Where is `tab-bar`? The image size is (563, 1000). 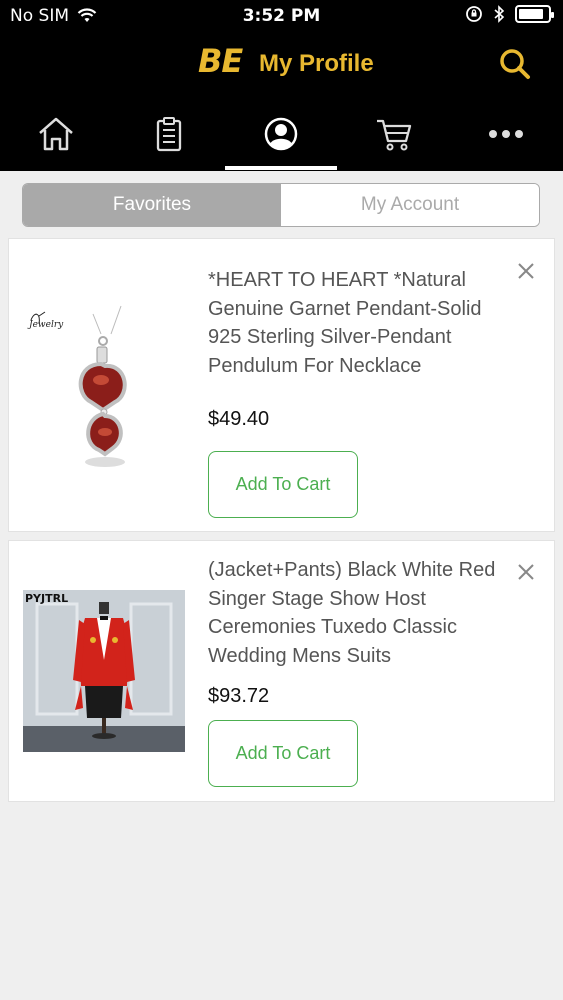 tab-bar is located at coordinates (281, 140).